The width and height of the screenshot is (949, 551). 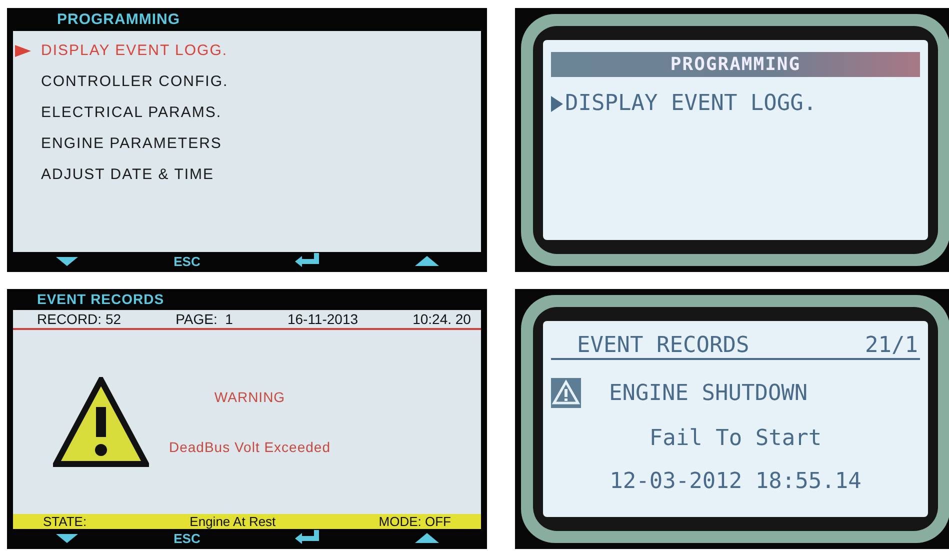 I want to click on event-timestamp: 12-03-2012 18:55.14, so click(x=735, y=481).